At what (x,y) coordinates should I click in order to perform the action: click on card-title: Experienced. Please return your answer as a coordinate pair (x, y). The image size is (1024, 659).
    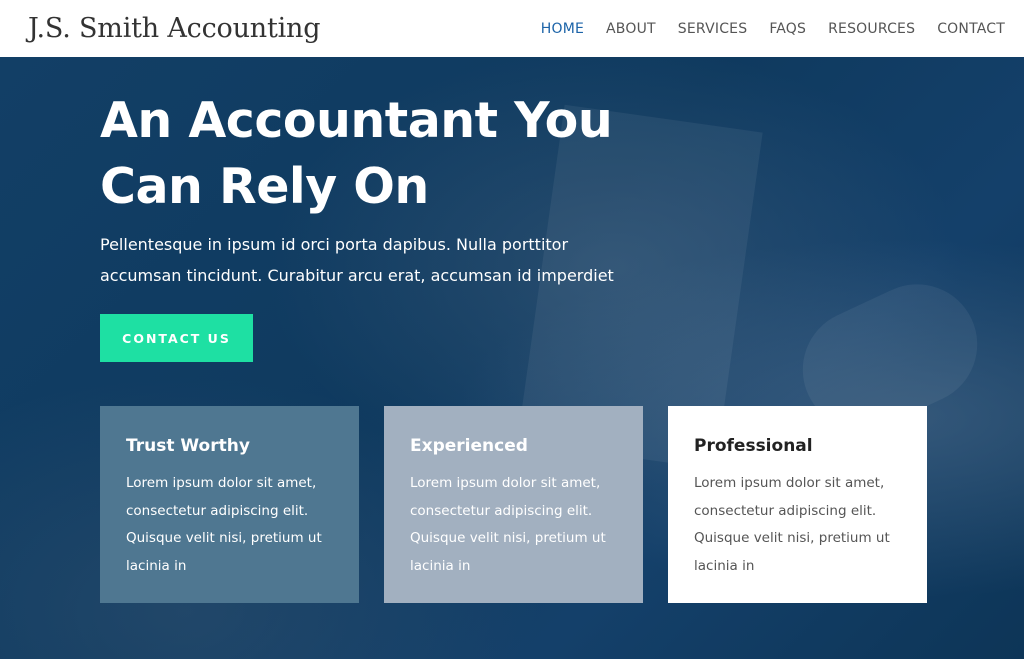
    Looking at the image, I should click on (469, 446).